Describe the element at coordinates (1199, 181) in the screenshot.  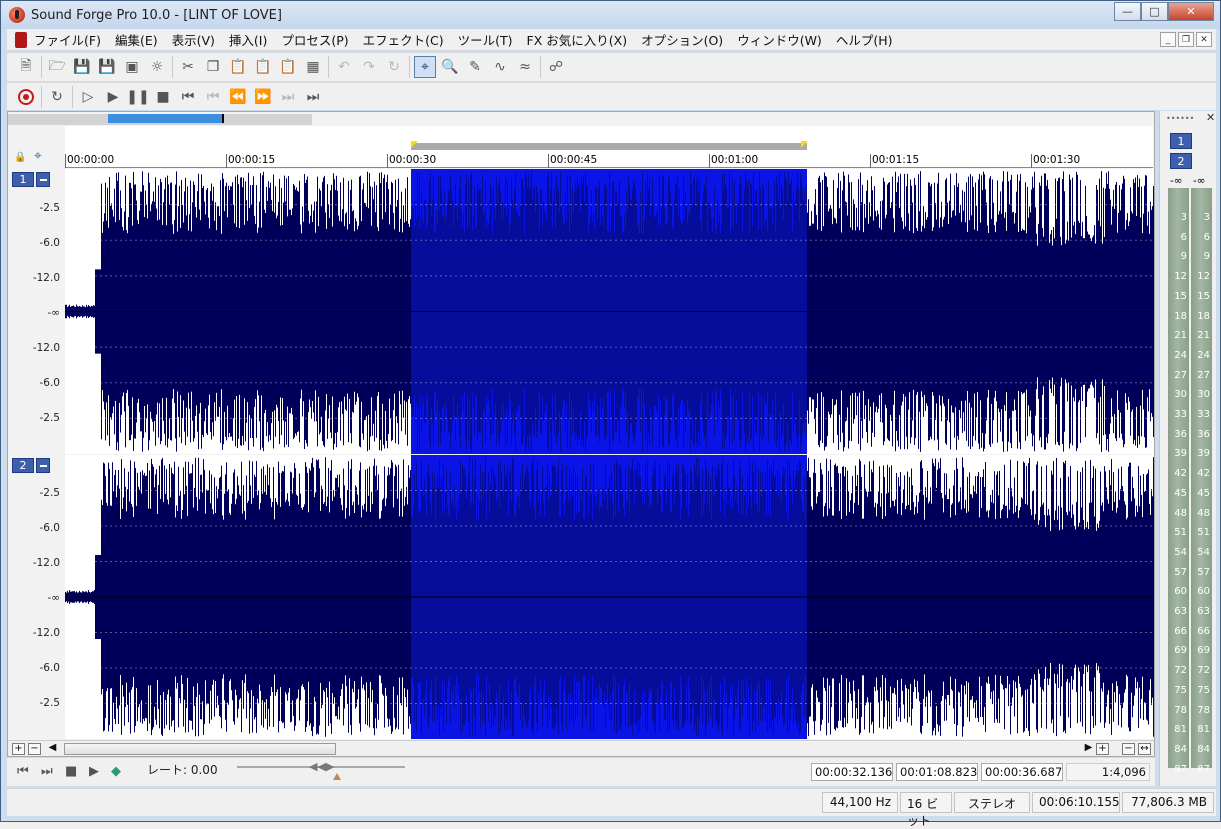
I see `peak-right: -∞` at that location.